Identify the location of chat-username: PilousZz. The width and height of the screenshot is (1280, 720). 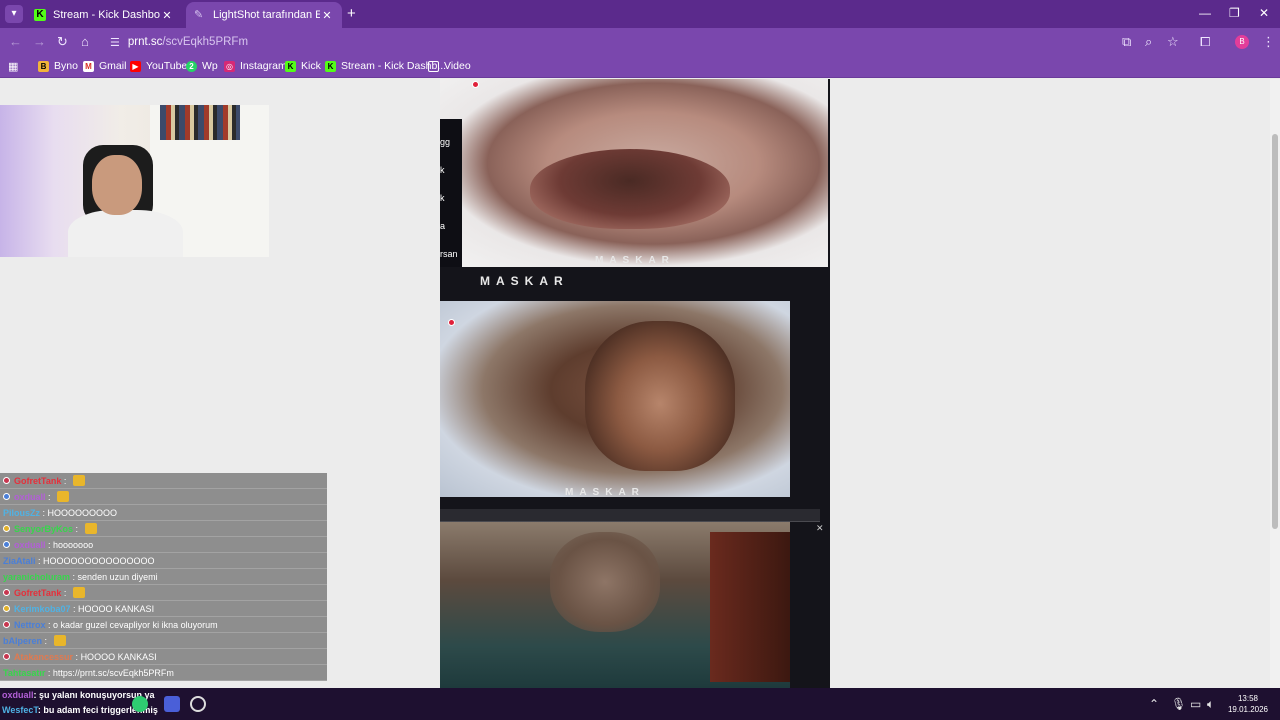
(21, 513).